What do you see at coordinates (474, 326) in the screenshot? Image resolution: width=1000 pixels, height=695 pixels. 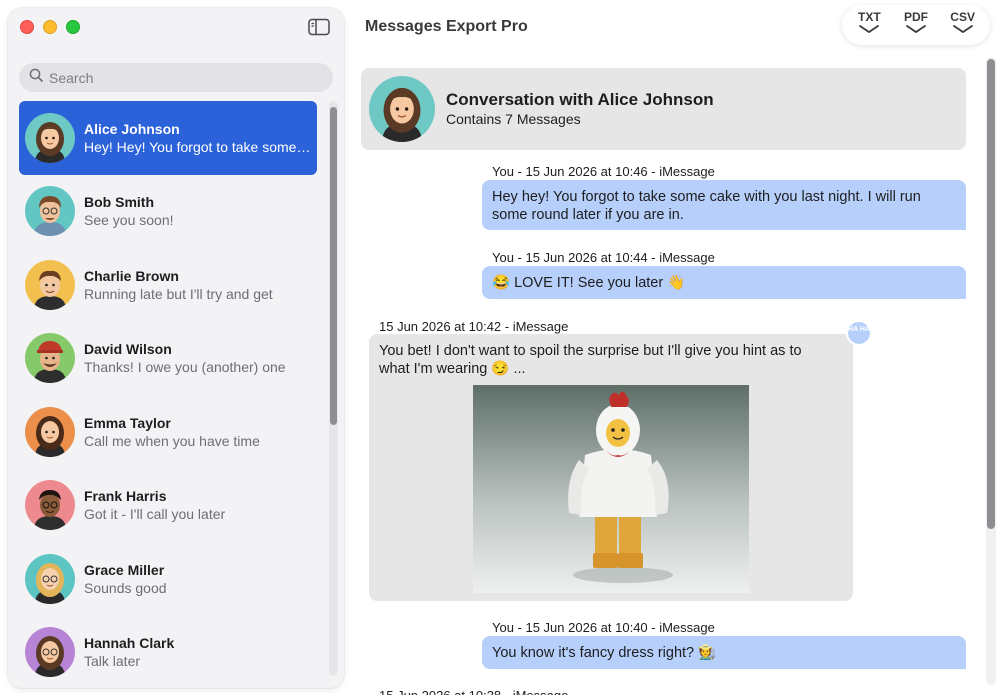 I see `message-meta: 15 Jun 2026 at 10:42 - iMessage` at bounding box center [474, 326].